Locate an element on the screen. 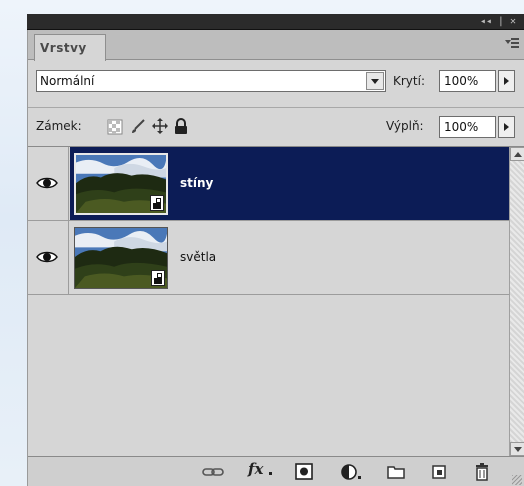 Image resolution: width=524 pixels, height=486 pixels. opacity-input: 100% is located at coordinates (467, 81).